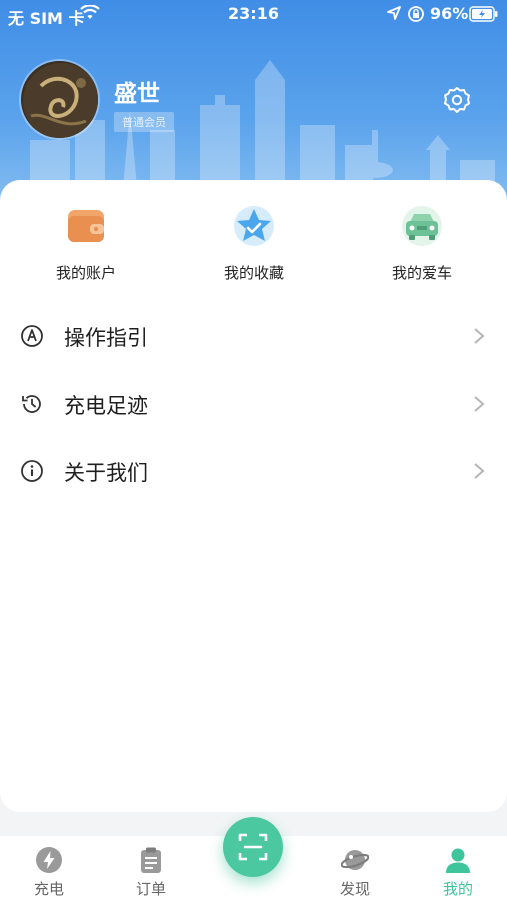 This screenshot has width=507, height=900. I want to click on menu-label: 充电足迹, so click(106, 406).